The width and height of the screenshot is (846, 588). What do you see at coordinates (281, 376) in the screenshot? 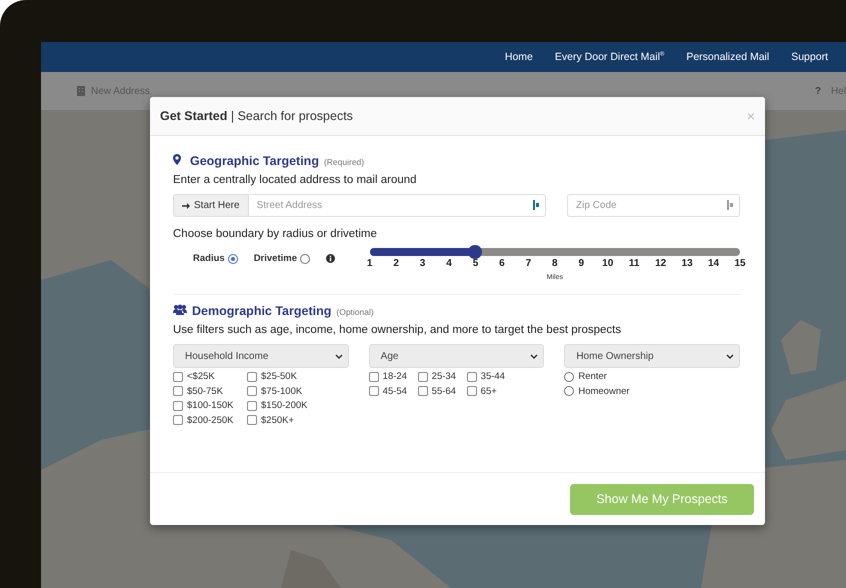
I see `checkbox-option: $25-50K` at bounding box center [281, 376].